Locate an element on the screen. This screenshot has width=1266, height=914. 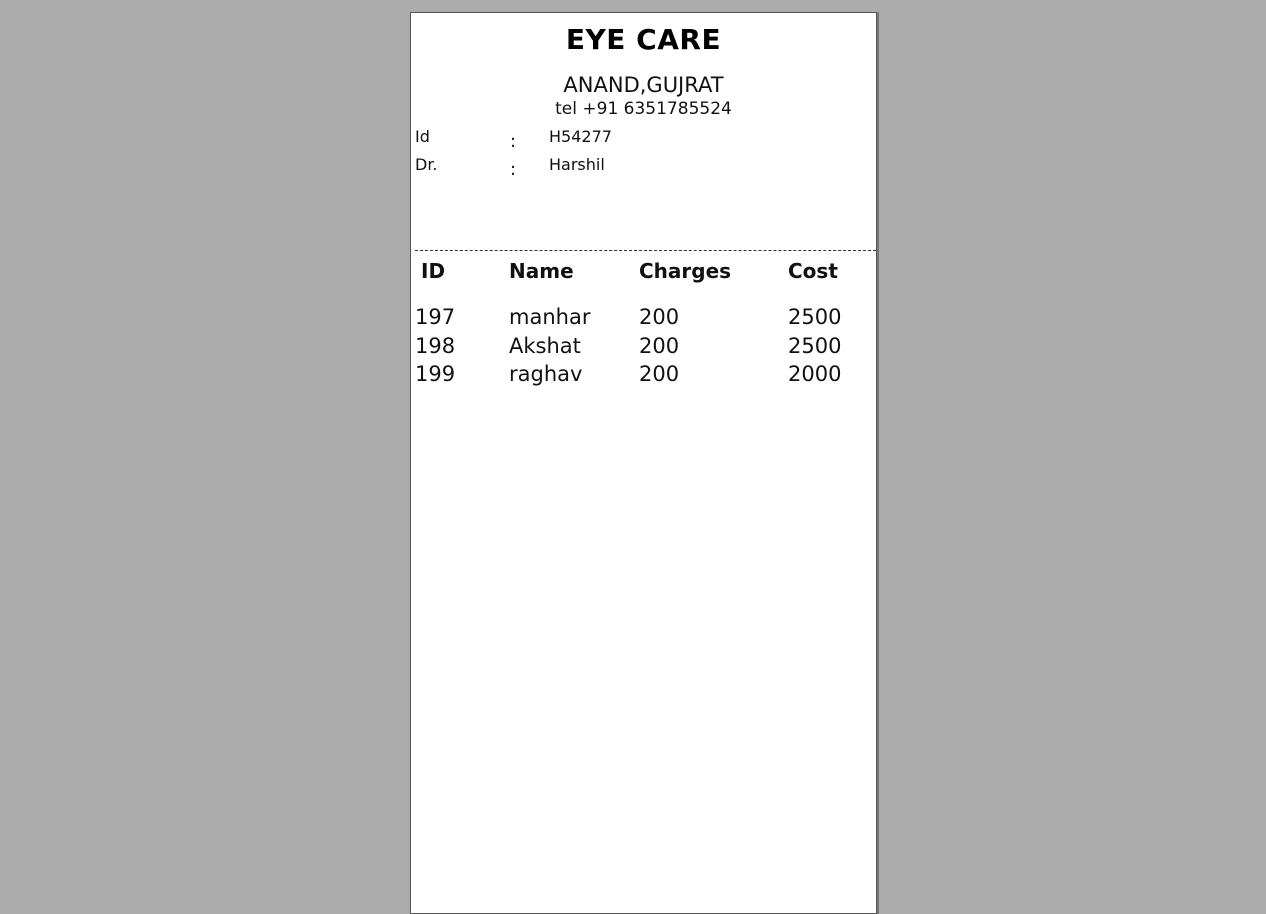
column-header-id: ID is located at coordinates (433, 271).